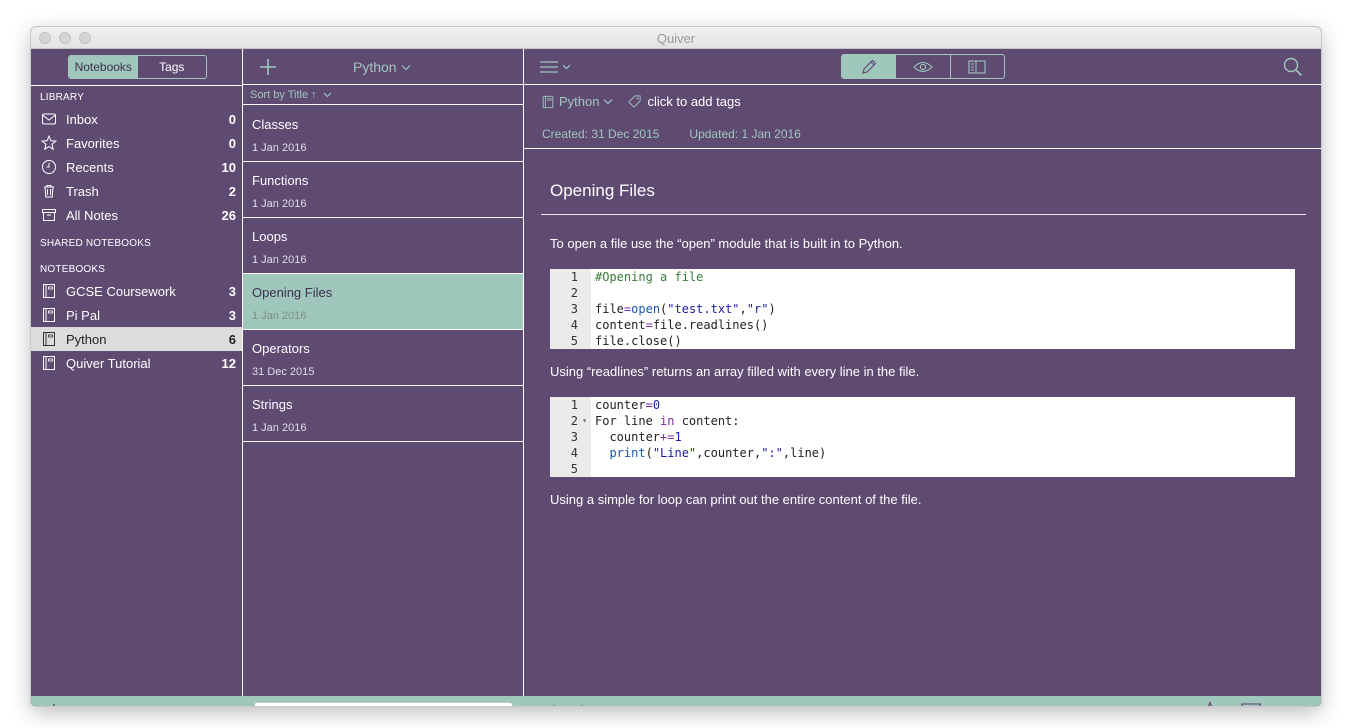 Image resolution: width=1354 pixels, height=728 pixels. I want to click on chevron-down-icon, so click(406, 67).